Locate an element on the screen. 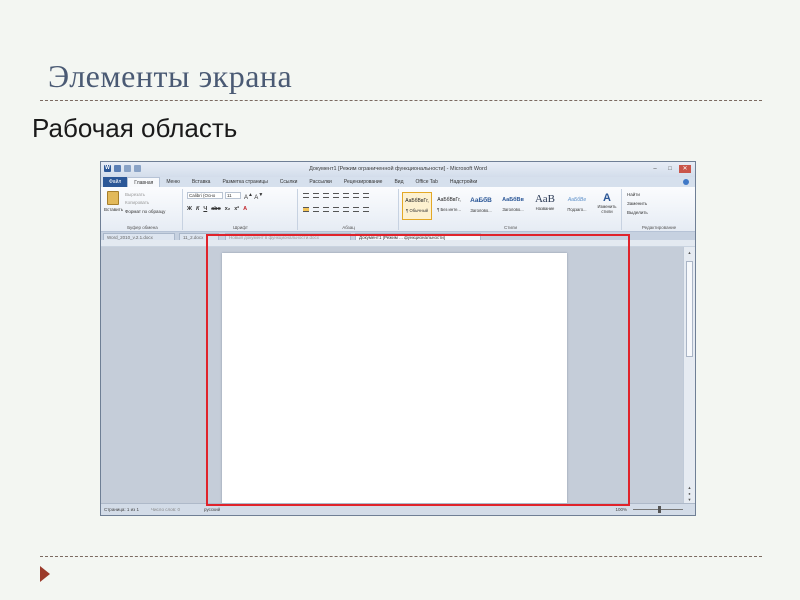  paste-icon is located at coordinates (113, 198).